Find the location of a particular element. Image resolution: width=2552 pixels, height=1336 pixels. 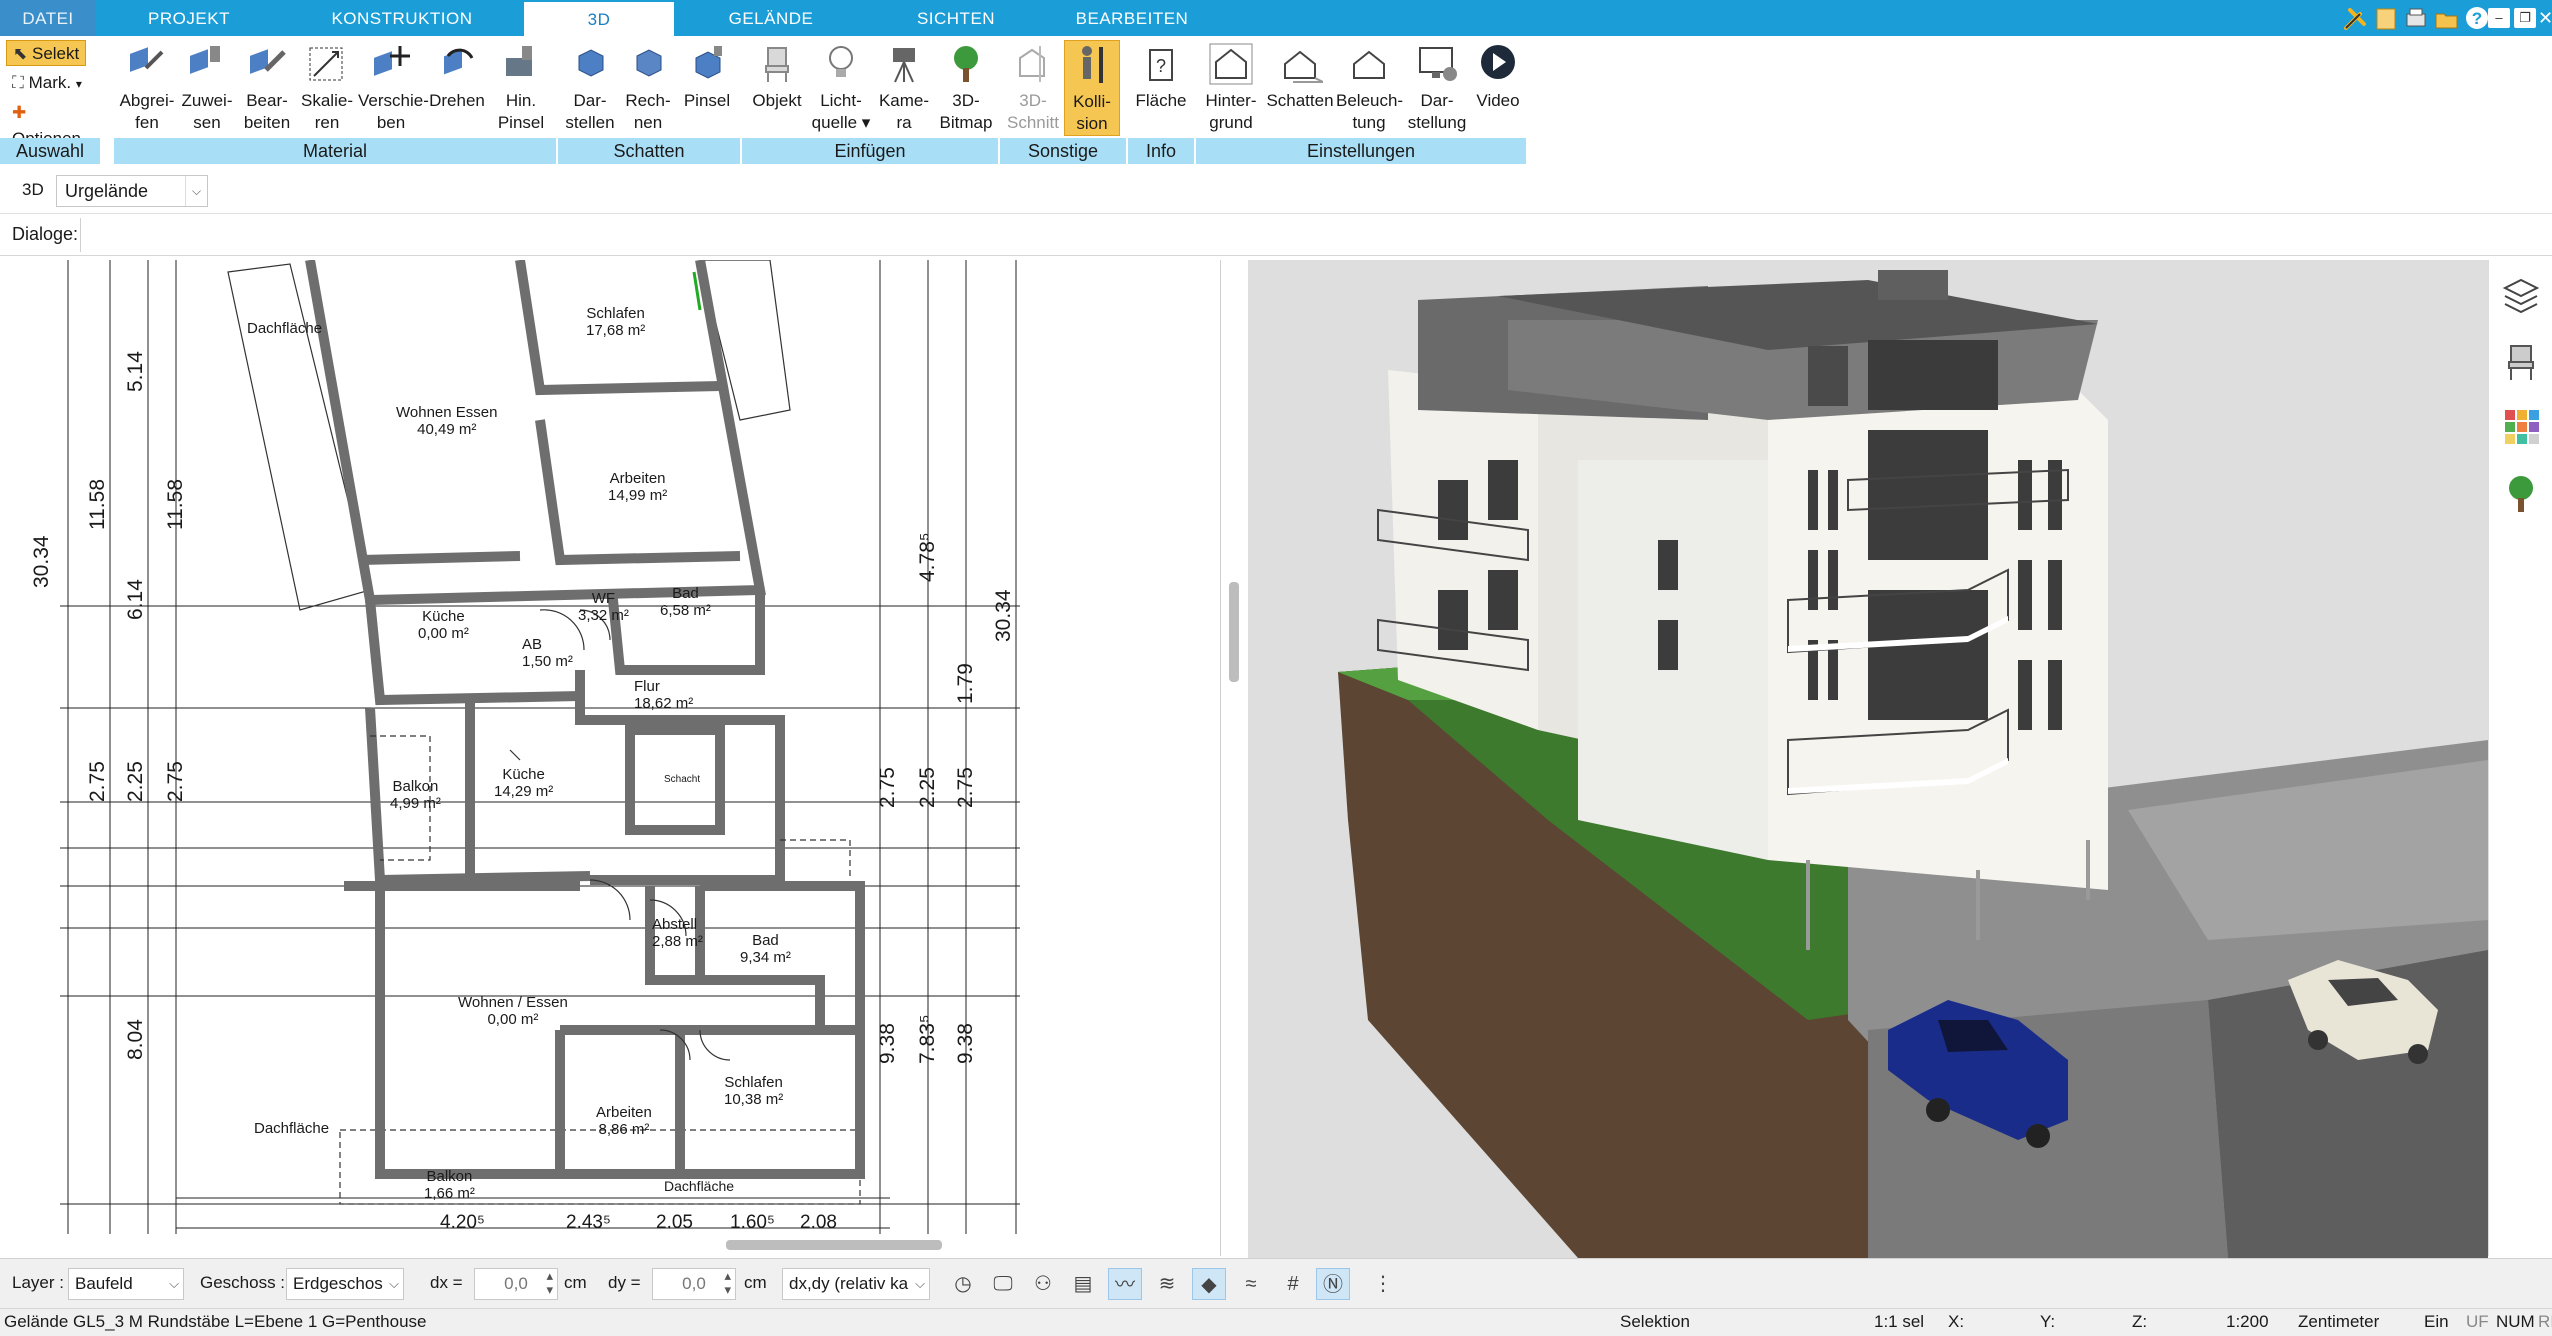

right-side-panel is located at coordinates (2520, 758).